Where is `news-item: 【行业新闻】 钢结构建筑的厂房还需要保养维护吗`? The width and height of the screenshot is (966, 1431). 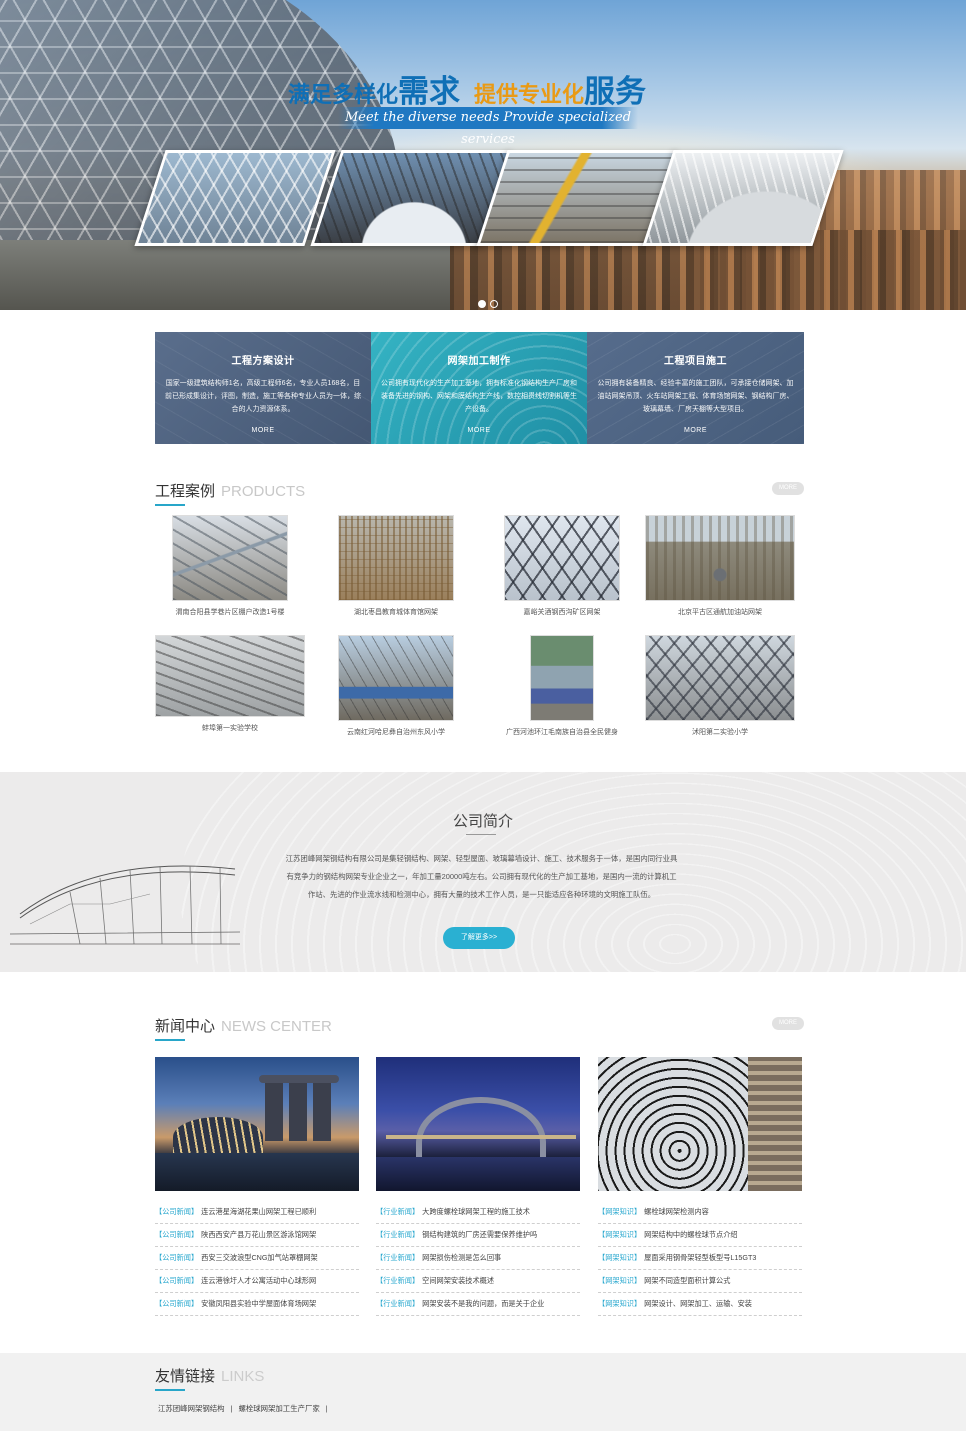 news-item: 【行业新闻】 钢结构建筑的厂房还需要保养维护吗 is located at coordinates (478, 1235).